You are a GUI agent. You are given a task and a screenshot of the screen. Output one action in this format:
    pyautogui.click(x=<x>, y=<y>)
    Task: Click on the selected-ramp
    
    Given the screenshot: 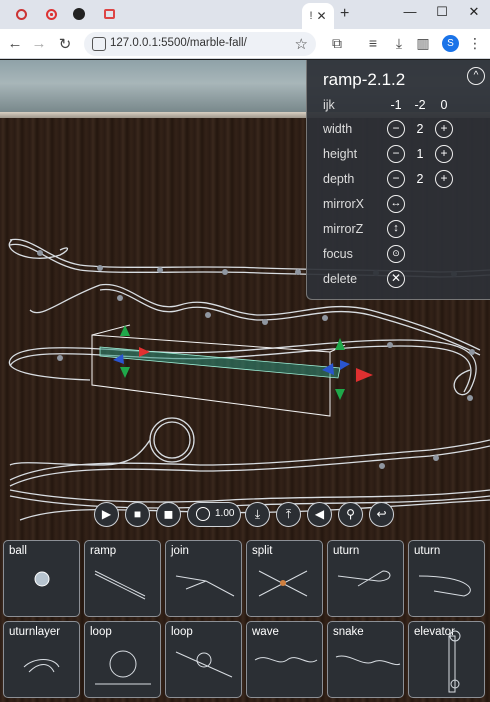 What is the action you would take?
    pyautogui.click(x=218, y=370)
    